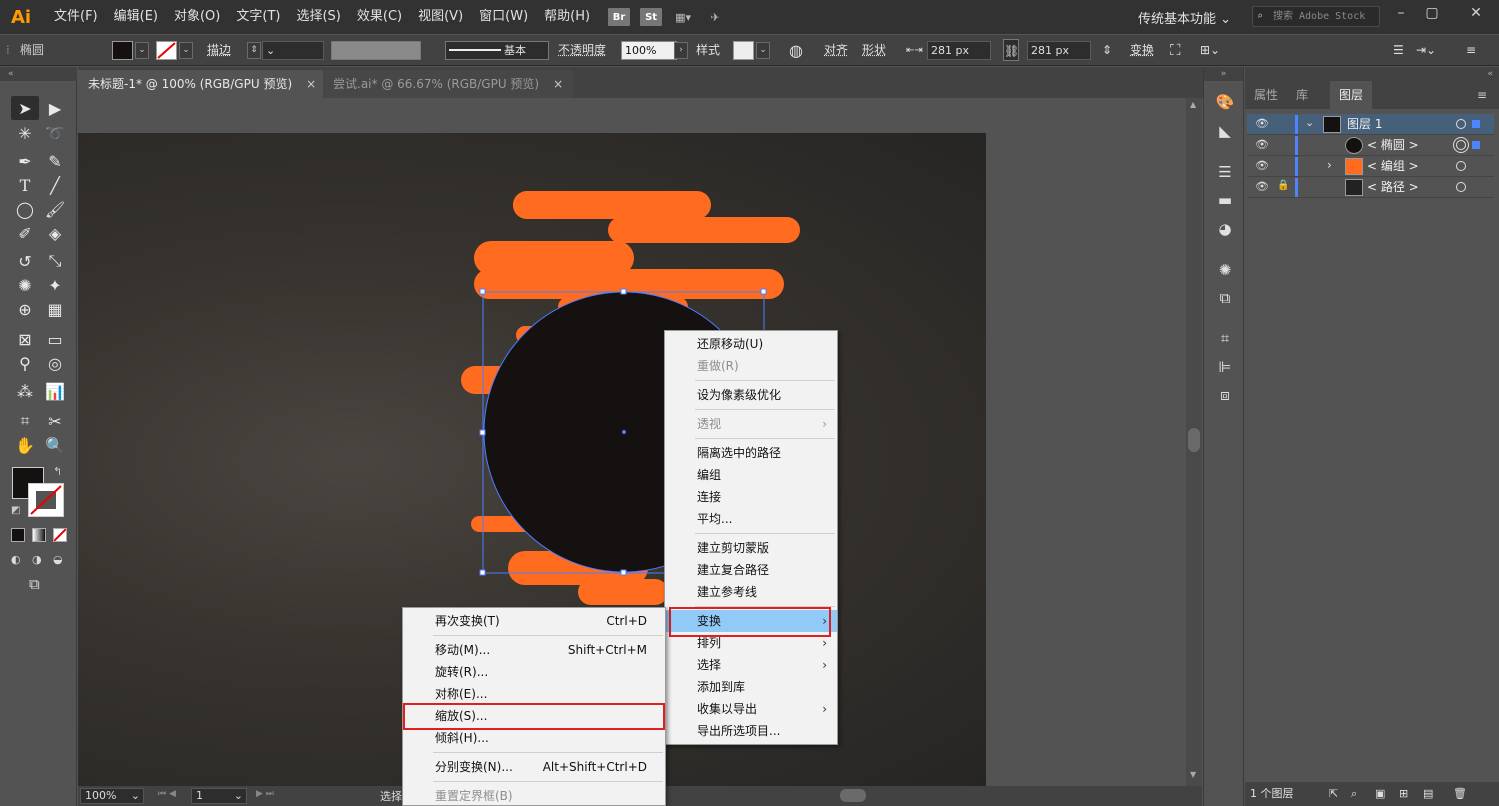 The width and height of the screenshot is (1499, 806). Describe the element at coordinates (1460, 794) in the screenshot. I see `delete-layer-icon: 🗑` at that location.